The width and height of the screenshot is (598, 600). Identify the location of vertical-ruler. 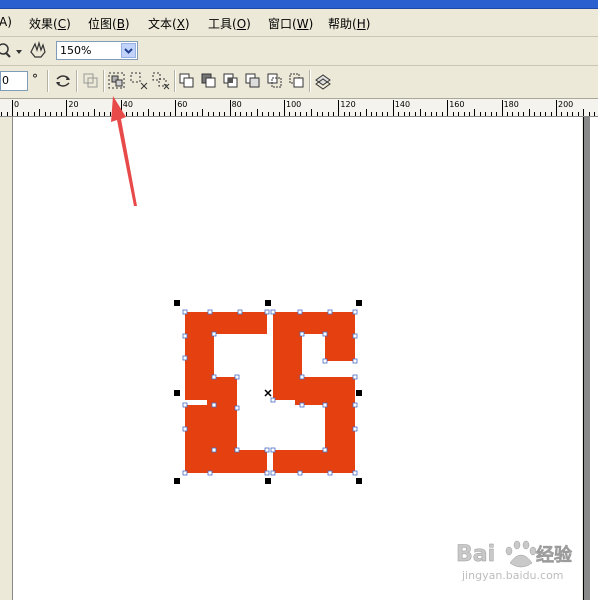
(6, 358).